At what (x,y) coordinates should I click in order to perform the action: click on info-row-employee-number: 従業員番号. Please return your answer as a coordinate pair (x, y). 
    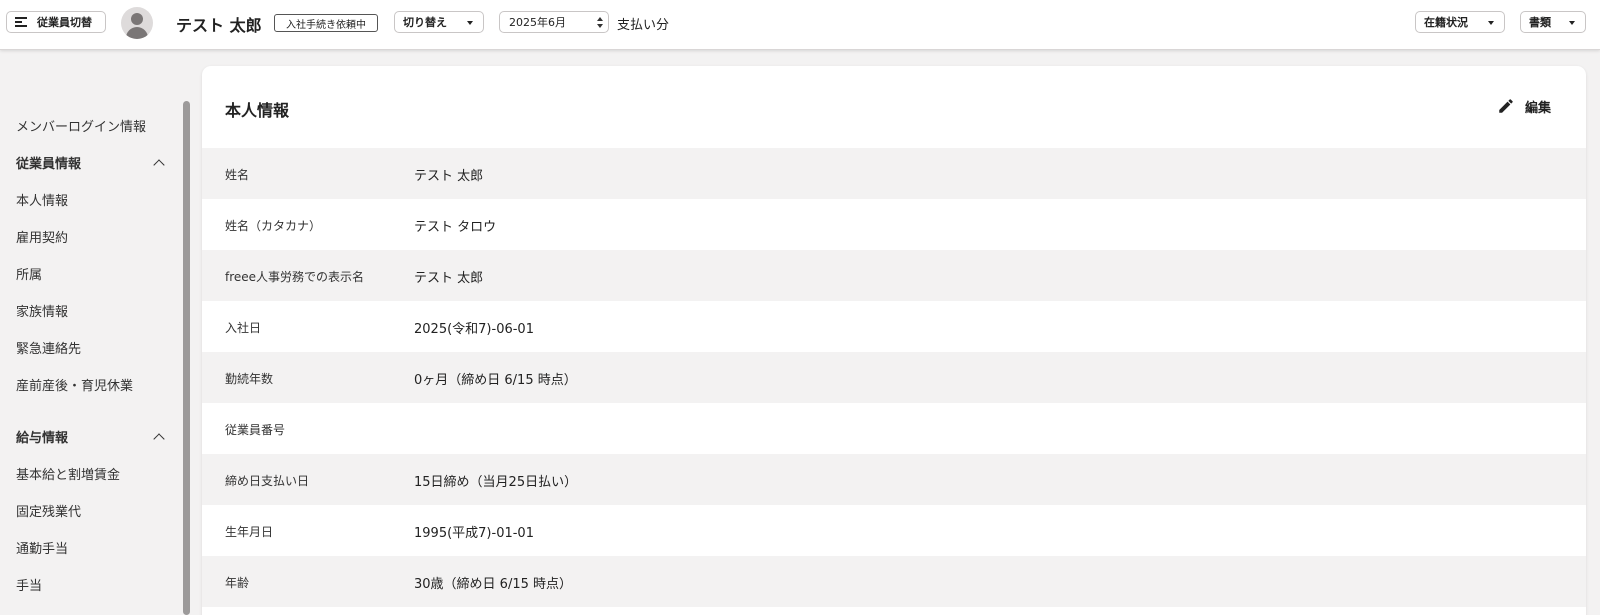
    Looking at the image, I should click on (894, 428).